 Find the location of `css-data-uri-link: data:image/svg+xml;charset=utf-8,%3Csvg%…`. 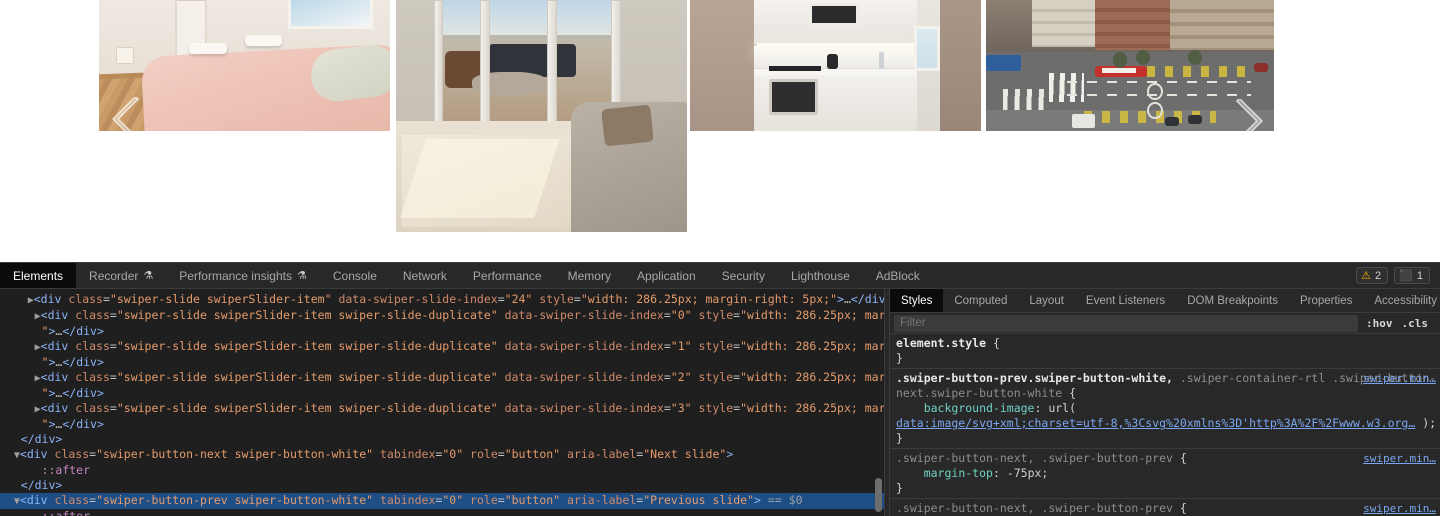

css-data-uri-link: data:image/svg+xml;charset=utf-8,%3Csvg%… is located at coordinates (1155, 423).